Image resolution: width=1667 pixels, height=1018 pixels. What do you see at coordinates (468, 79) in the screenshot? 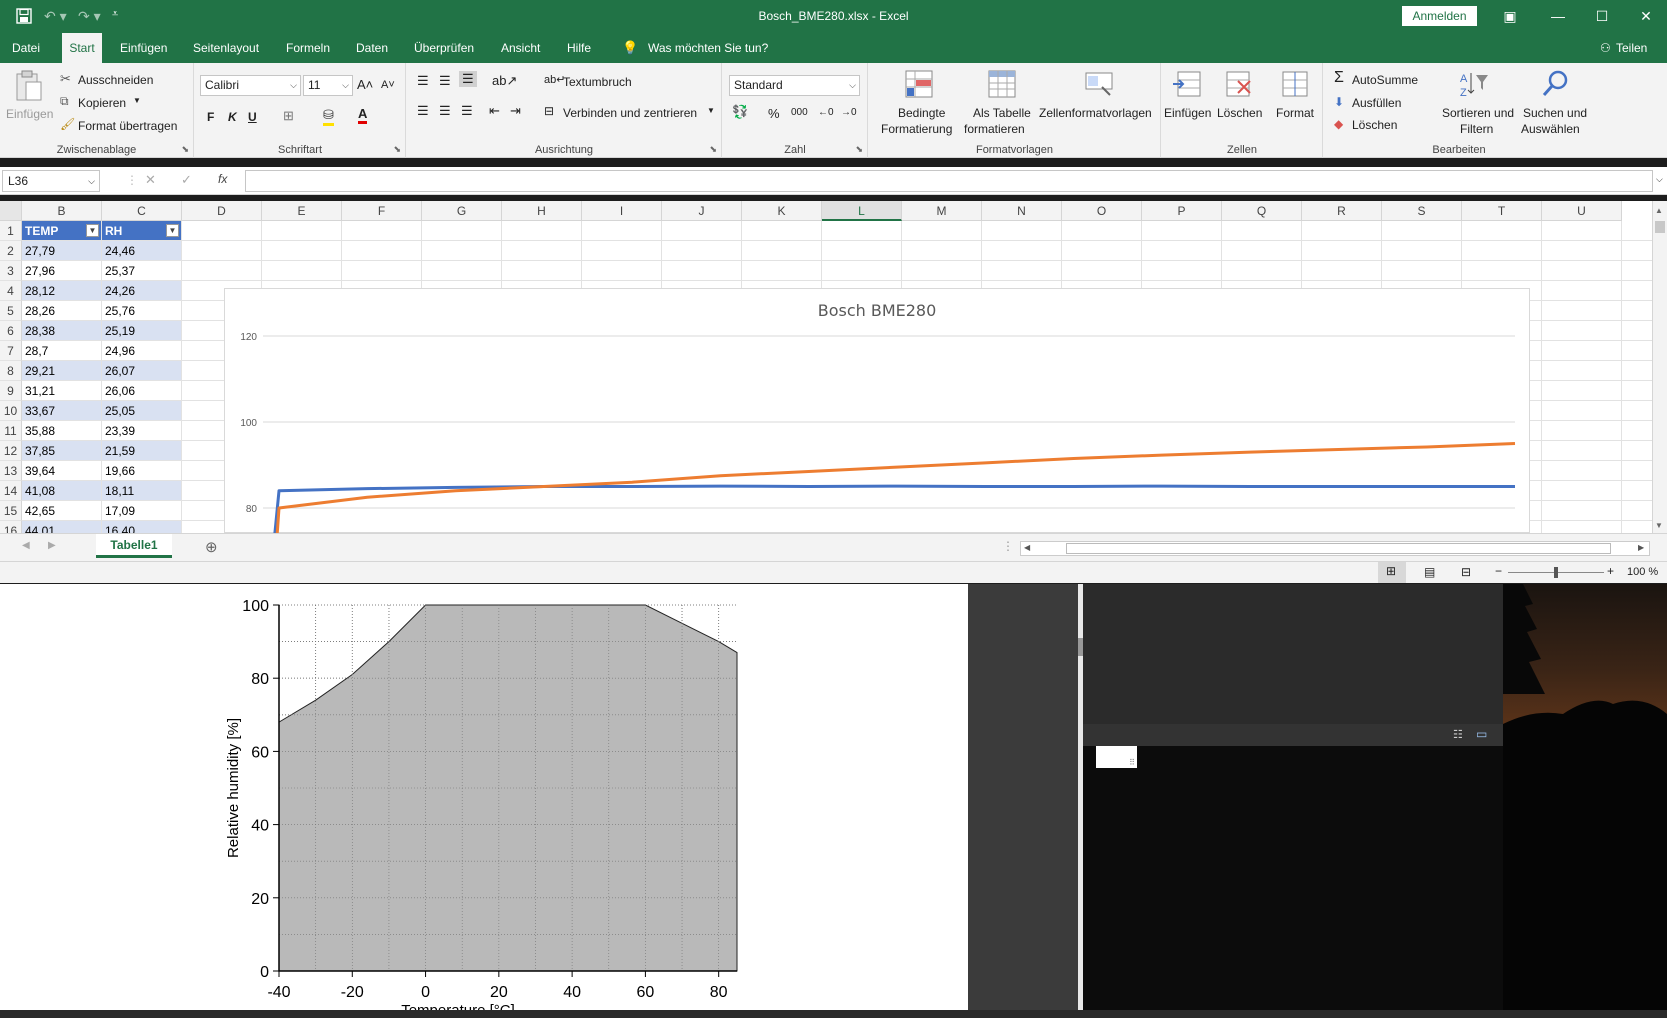
I see `align-bottom-icon: ☰` at bounding box center [468, 79].